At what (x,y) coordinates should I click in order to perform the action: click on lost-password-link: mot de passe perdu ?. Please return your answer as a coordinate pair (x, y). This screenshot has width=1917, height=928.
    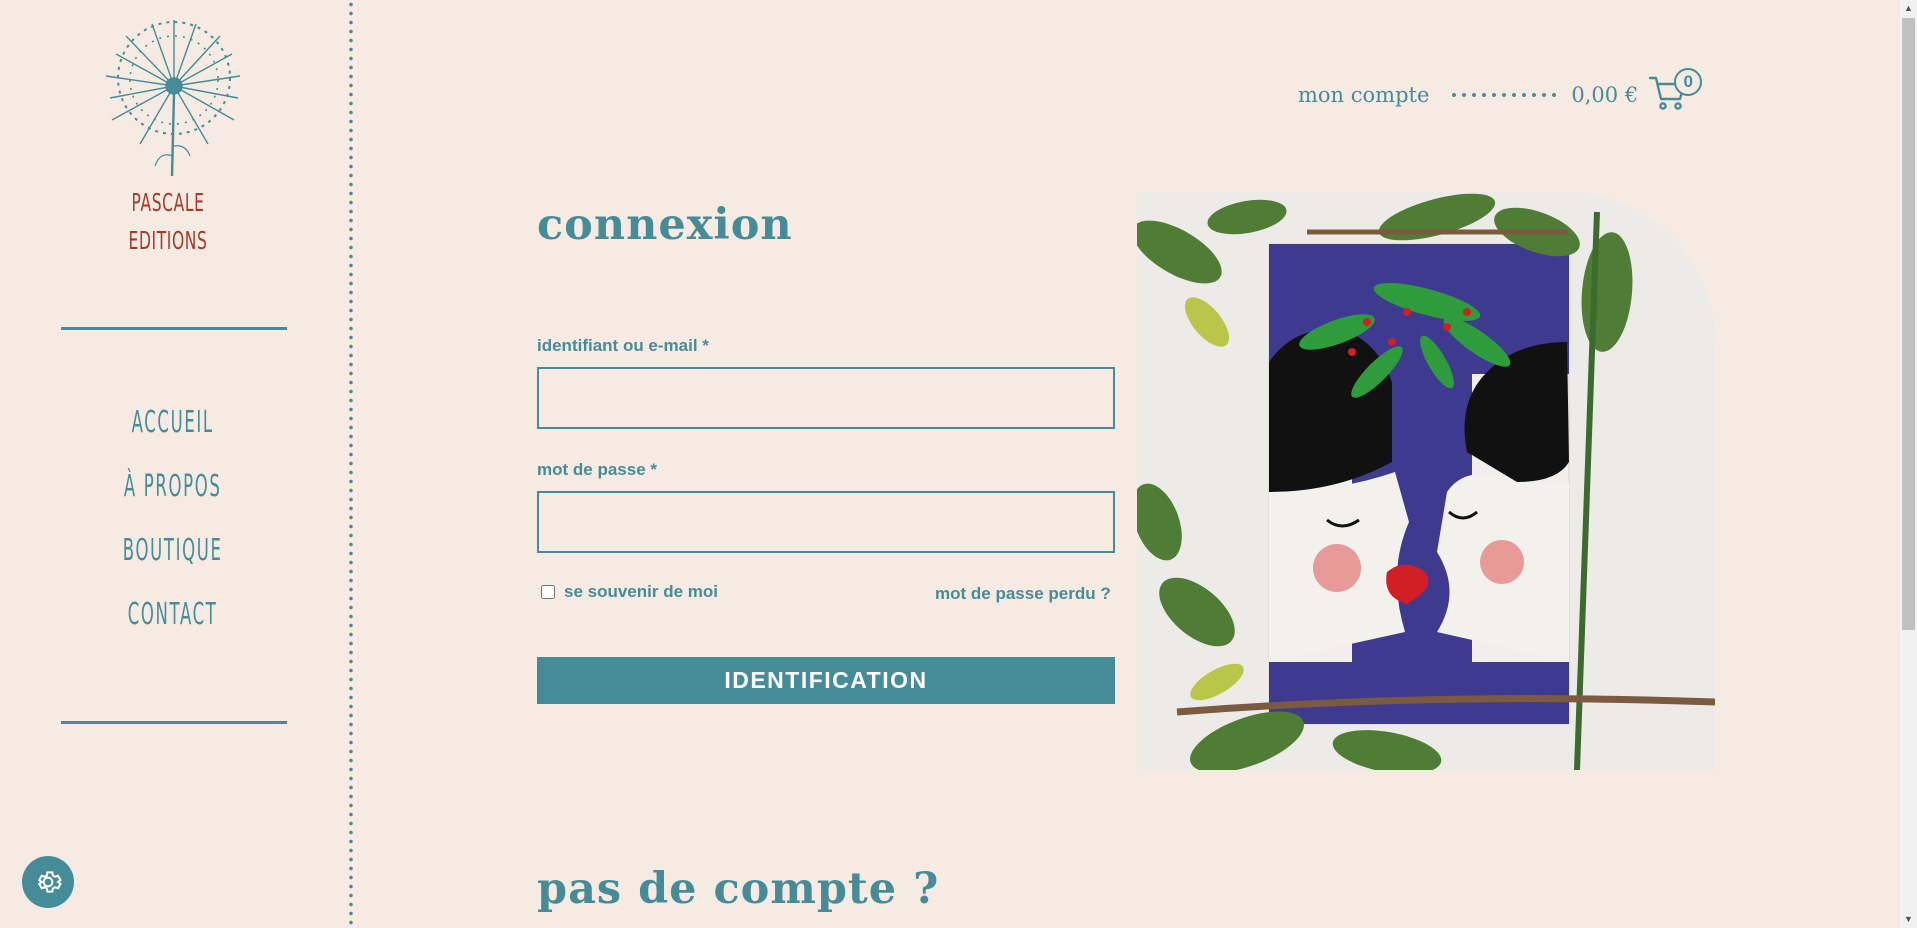
    Looking at the image, I should click on (1023, 594).